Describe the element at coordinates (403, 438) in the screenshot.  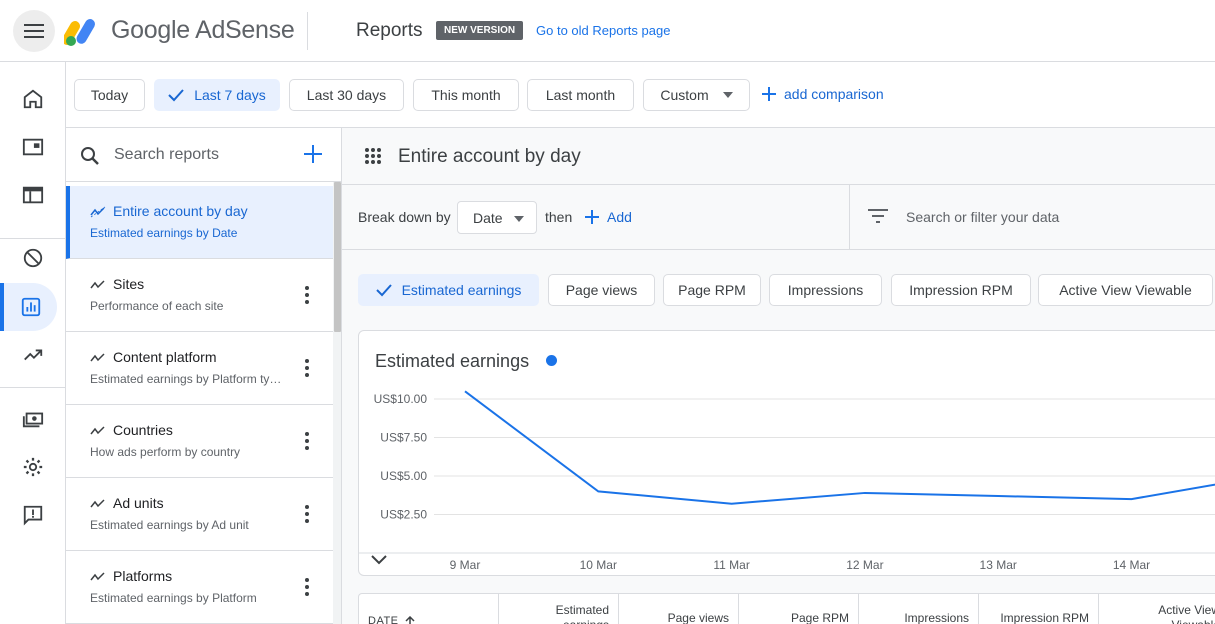
I see `y-tick-label: US$7.50` at that location.